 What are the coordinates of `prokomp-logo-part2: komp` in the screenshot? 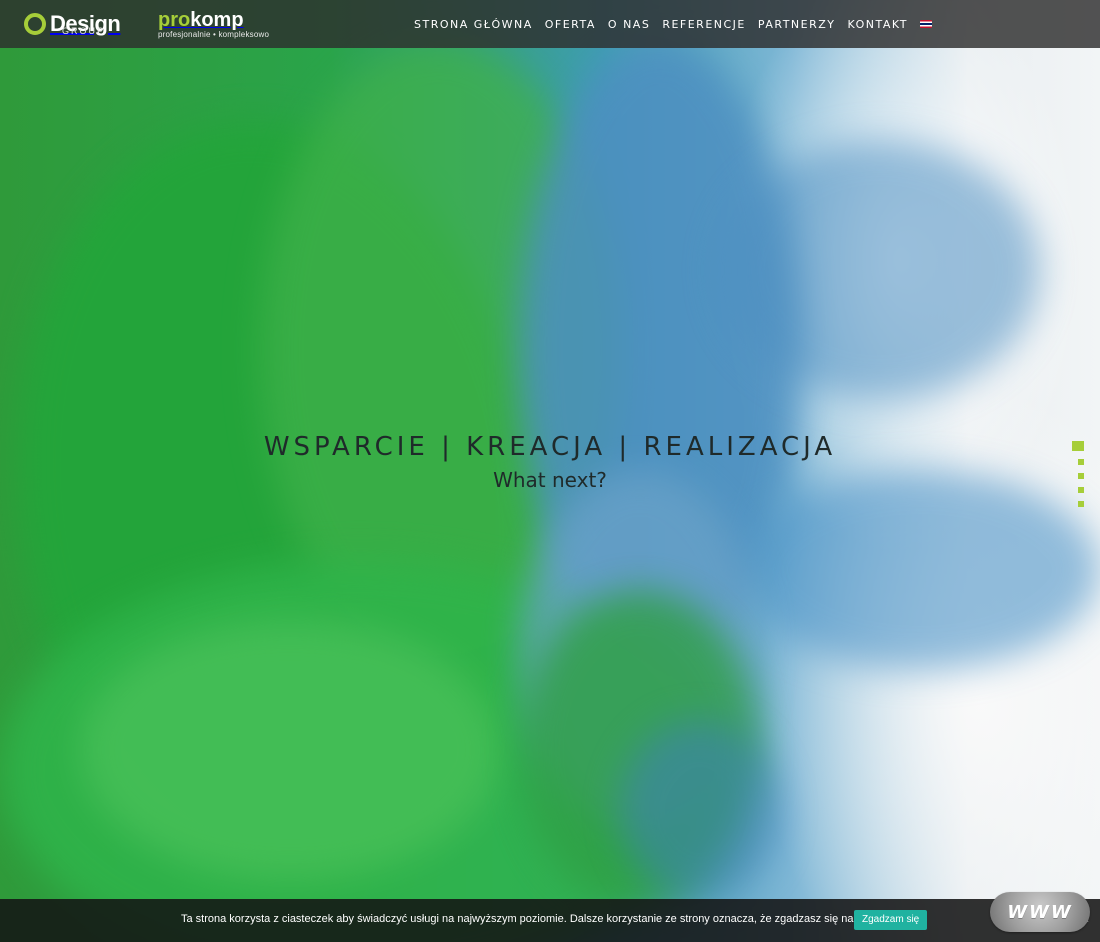 It's located at (217, 20).